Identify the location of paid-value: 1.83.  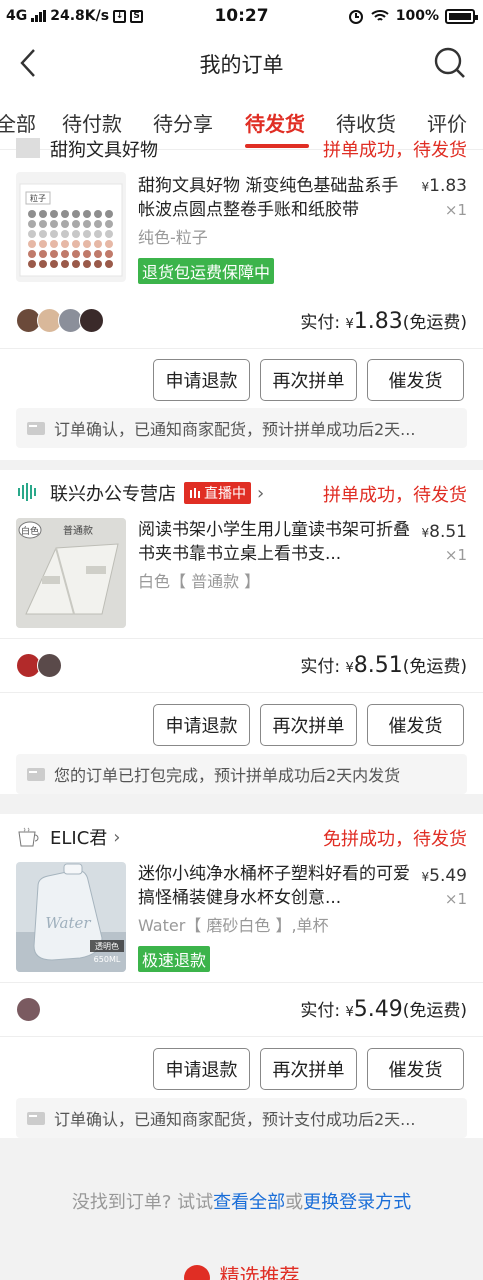
(378, 321).